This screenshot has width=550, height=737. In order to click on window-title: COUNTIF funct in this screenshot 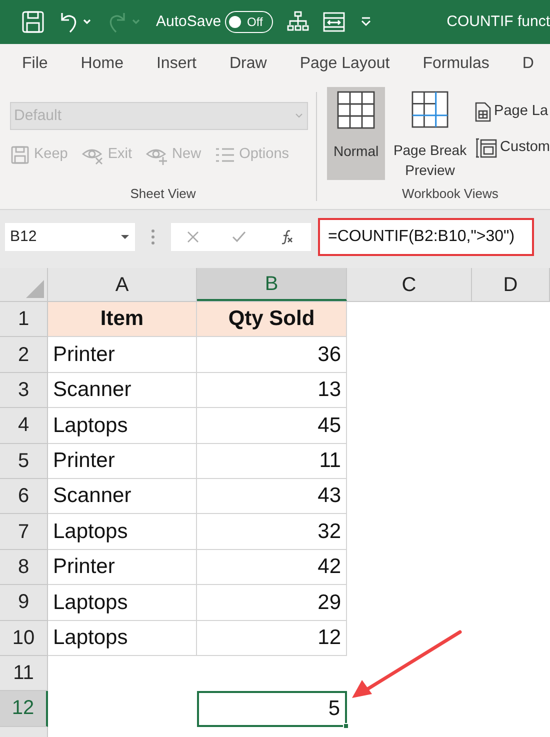, I will do `click(498, 22)`.